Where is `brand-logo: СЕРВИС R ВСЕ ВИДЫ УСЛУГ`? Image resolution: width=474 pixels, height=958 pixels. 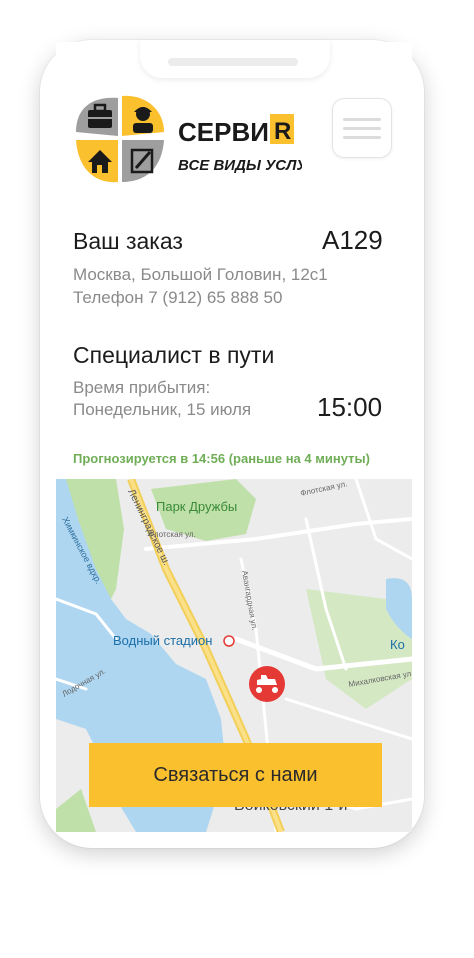 brand-logo: СЕРВИС R ВСЕ ВИДЫ УСЛУГ is located at coordinates (189, 139).